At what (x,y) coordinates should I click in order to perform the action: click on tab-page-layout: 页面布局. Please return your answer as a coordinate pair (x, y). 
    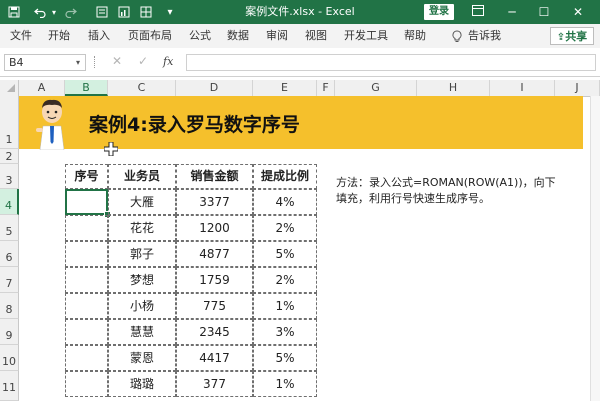
    Looking at the image, I should click on (150, 36).